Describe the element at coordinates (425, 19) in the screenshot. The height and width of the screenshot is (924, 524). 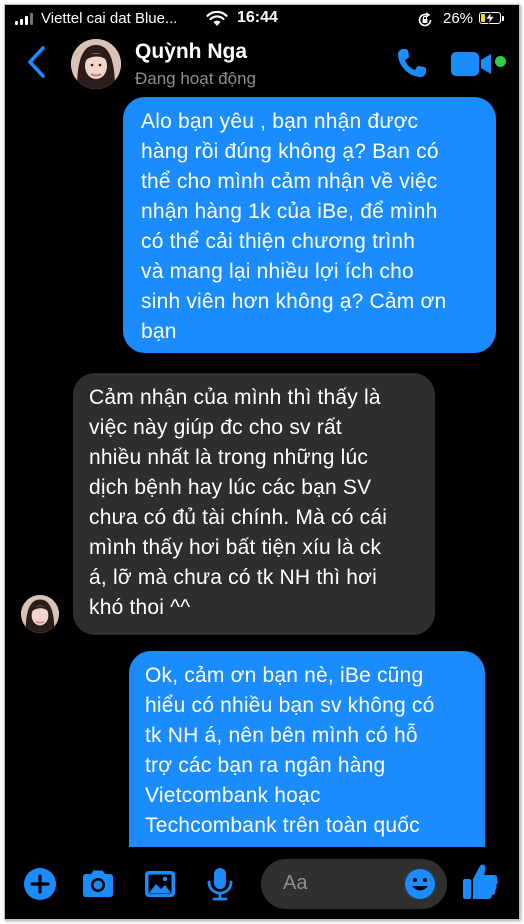
I see `orientation-lock-icon` at that location.